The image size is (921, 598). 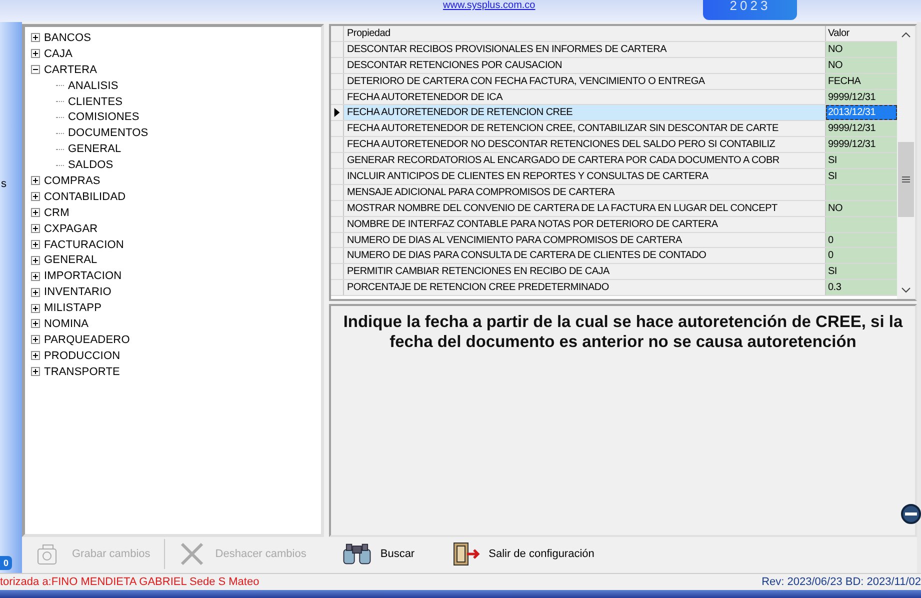 What do you see at coordinates (78, 292) in the screenshot?
I see `tree-item: INVENTARIO` at bounding box center [78, 292].